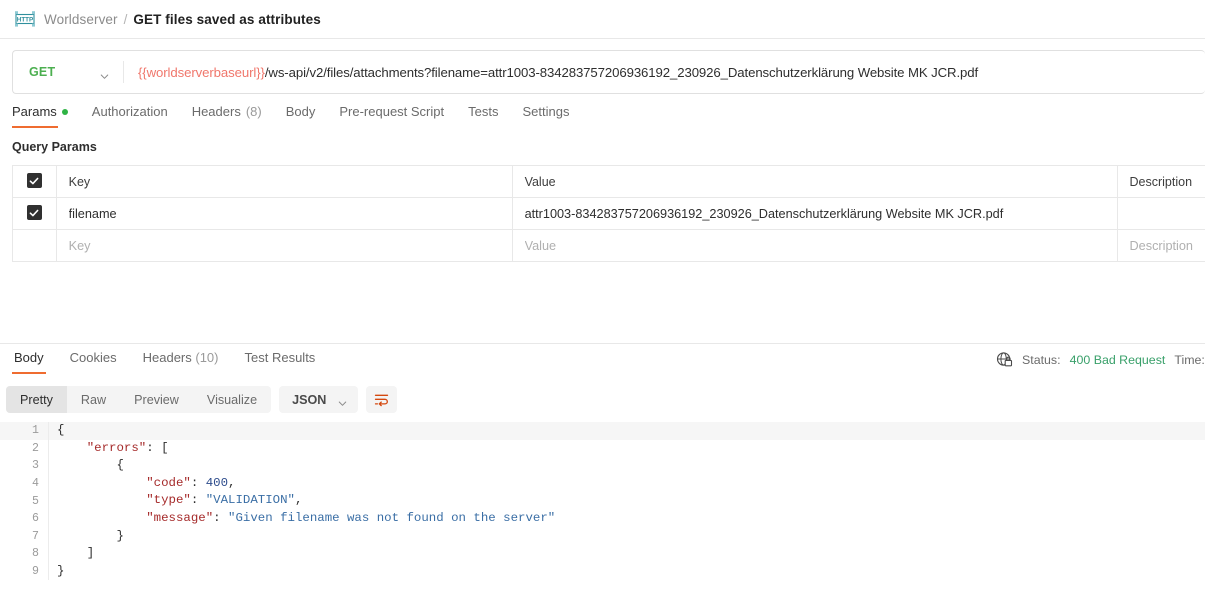 The width and height of the screenshot is (1205, 598). I want to click on column-header-value: Value, so click(815, 181).